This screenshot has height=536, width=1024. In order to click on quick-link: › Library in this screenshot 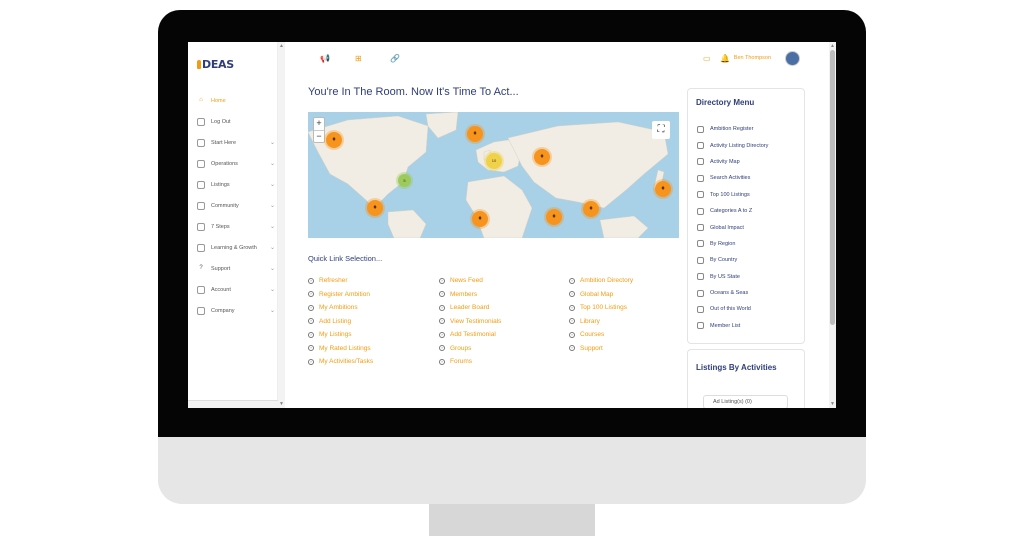, I will do `click(601, 322)`.